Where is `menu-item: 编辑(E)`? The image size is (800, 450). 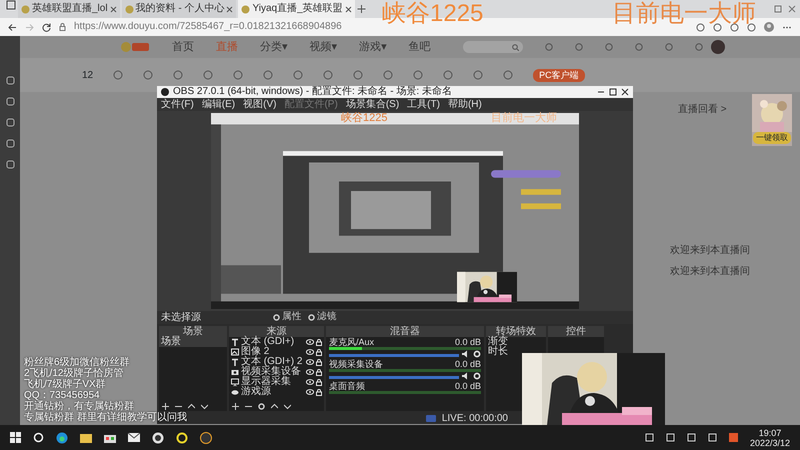 menu-item: 编辑(E) is located at coordinates (219, 105).